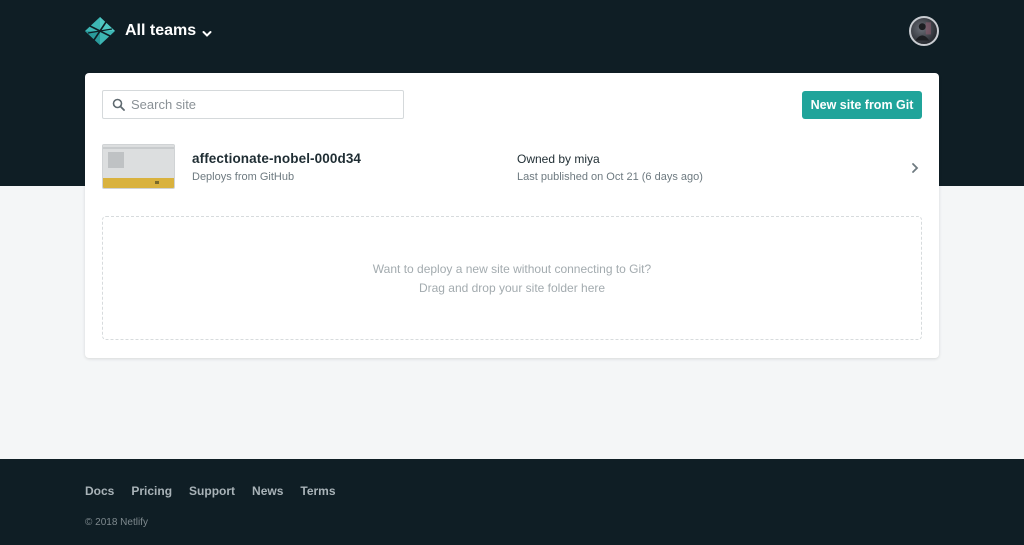 This screenshot has width=1024, height=545. I want to click on site-thumbnail, so click(138, 166).